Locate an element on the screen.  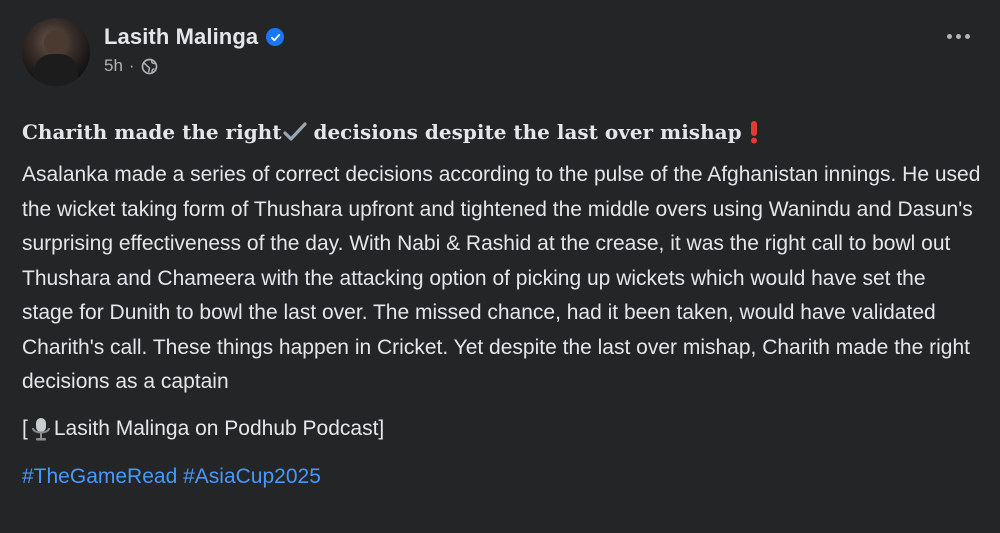
headline-part1: Charith made the right is located at coordinates (152, 132).